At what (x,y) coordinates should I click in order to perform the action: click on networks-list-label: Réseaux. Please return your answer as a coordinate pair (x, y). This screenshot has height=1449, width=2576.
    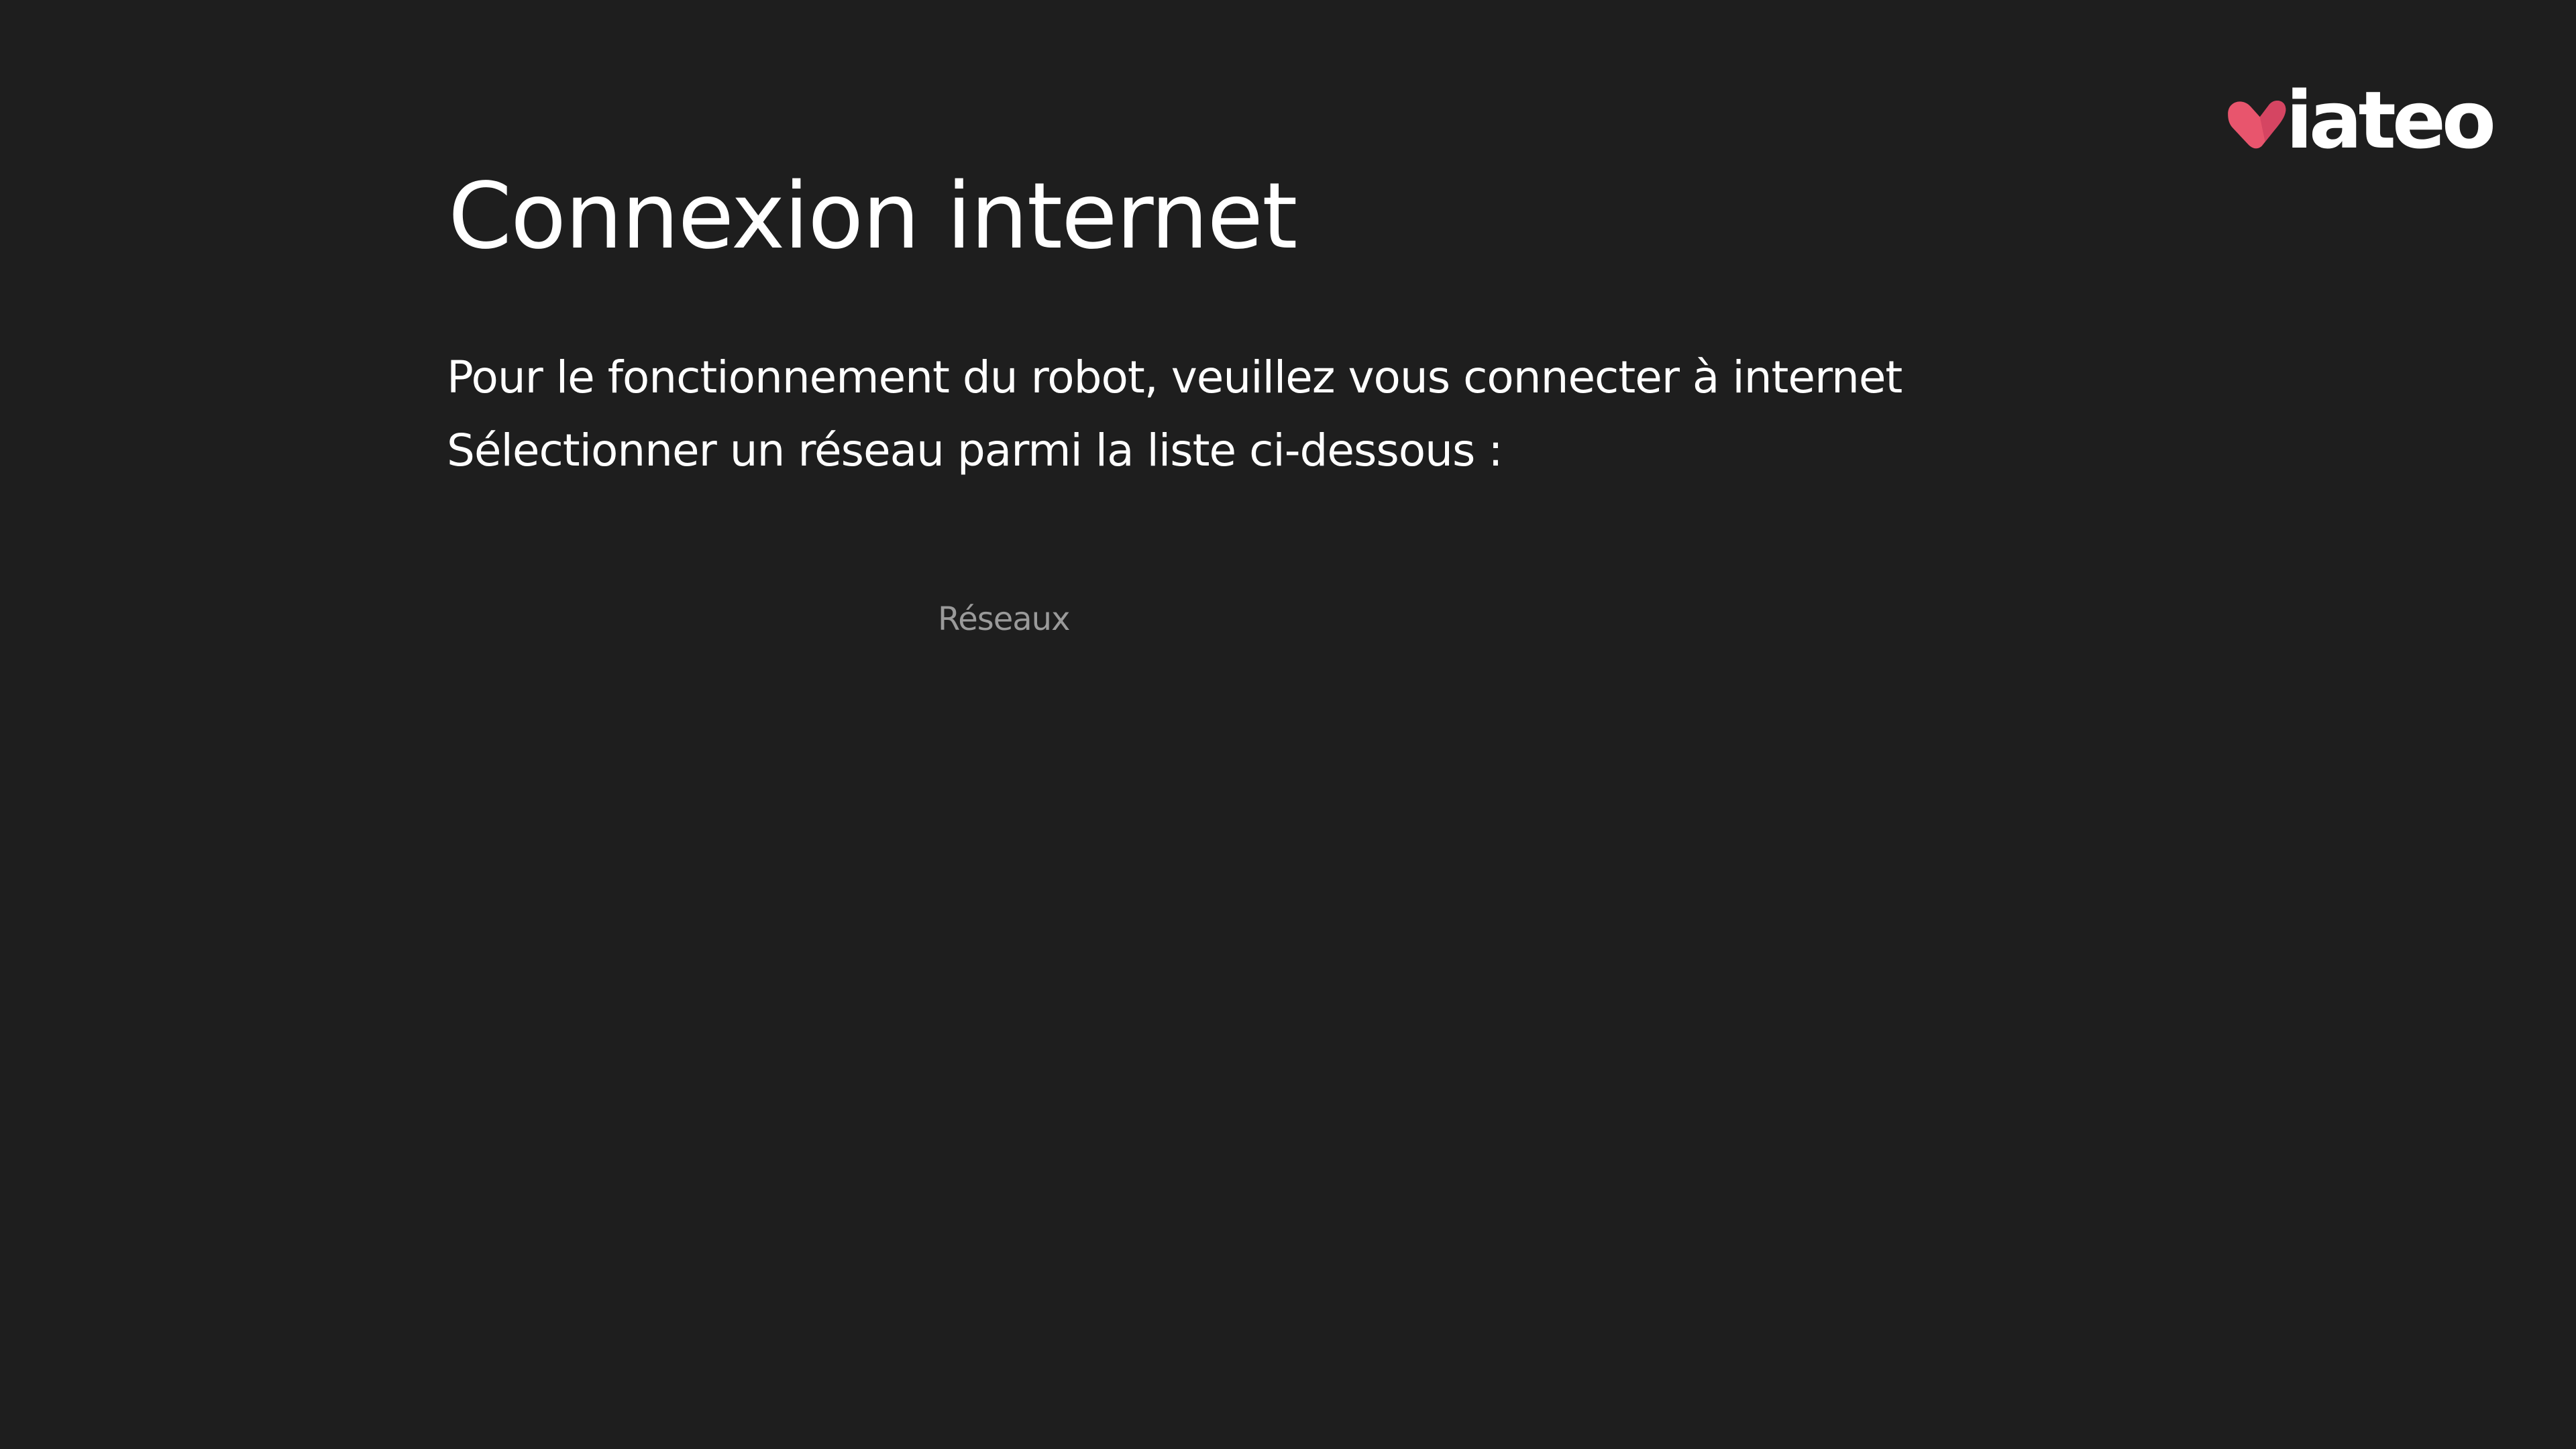
    Looking at the image, I should click on (1004, 619).